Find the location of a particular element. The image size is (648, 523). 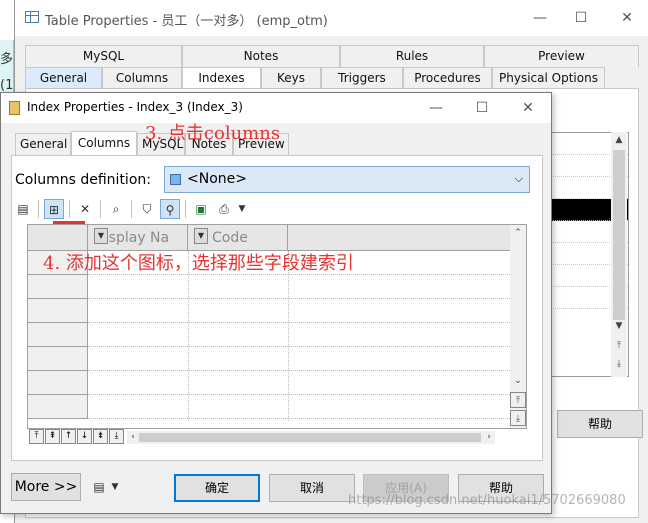

header-label: Code is located at coordinates (230, 238).